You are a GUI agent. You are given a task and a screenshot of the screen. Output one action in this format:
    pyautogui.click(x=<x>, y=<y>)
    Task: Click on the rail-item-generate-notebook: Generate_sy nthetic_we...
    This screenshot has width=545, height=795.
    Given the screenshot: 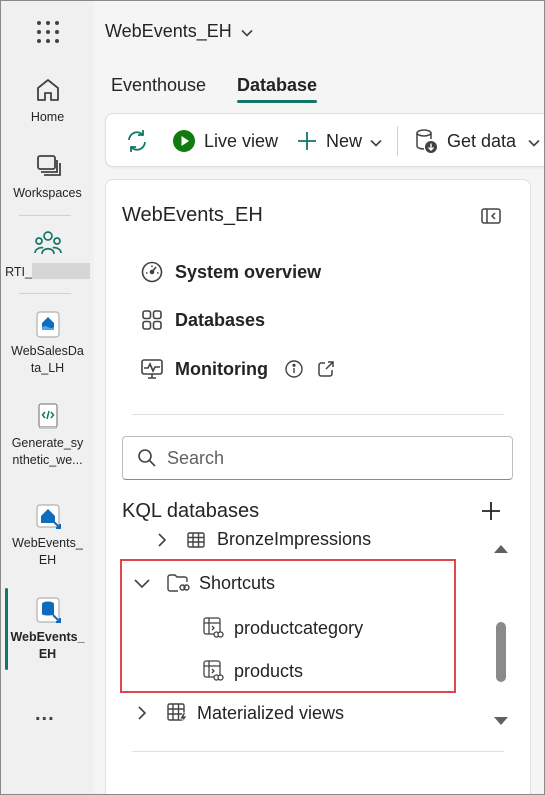 What is the action you would take?
    pyautogui.click(x=47, y=435)
    